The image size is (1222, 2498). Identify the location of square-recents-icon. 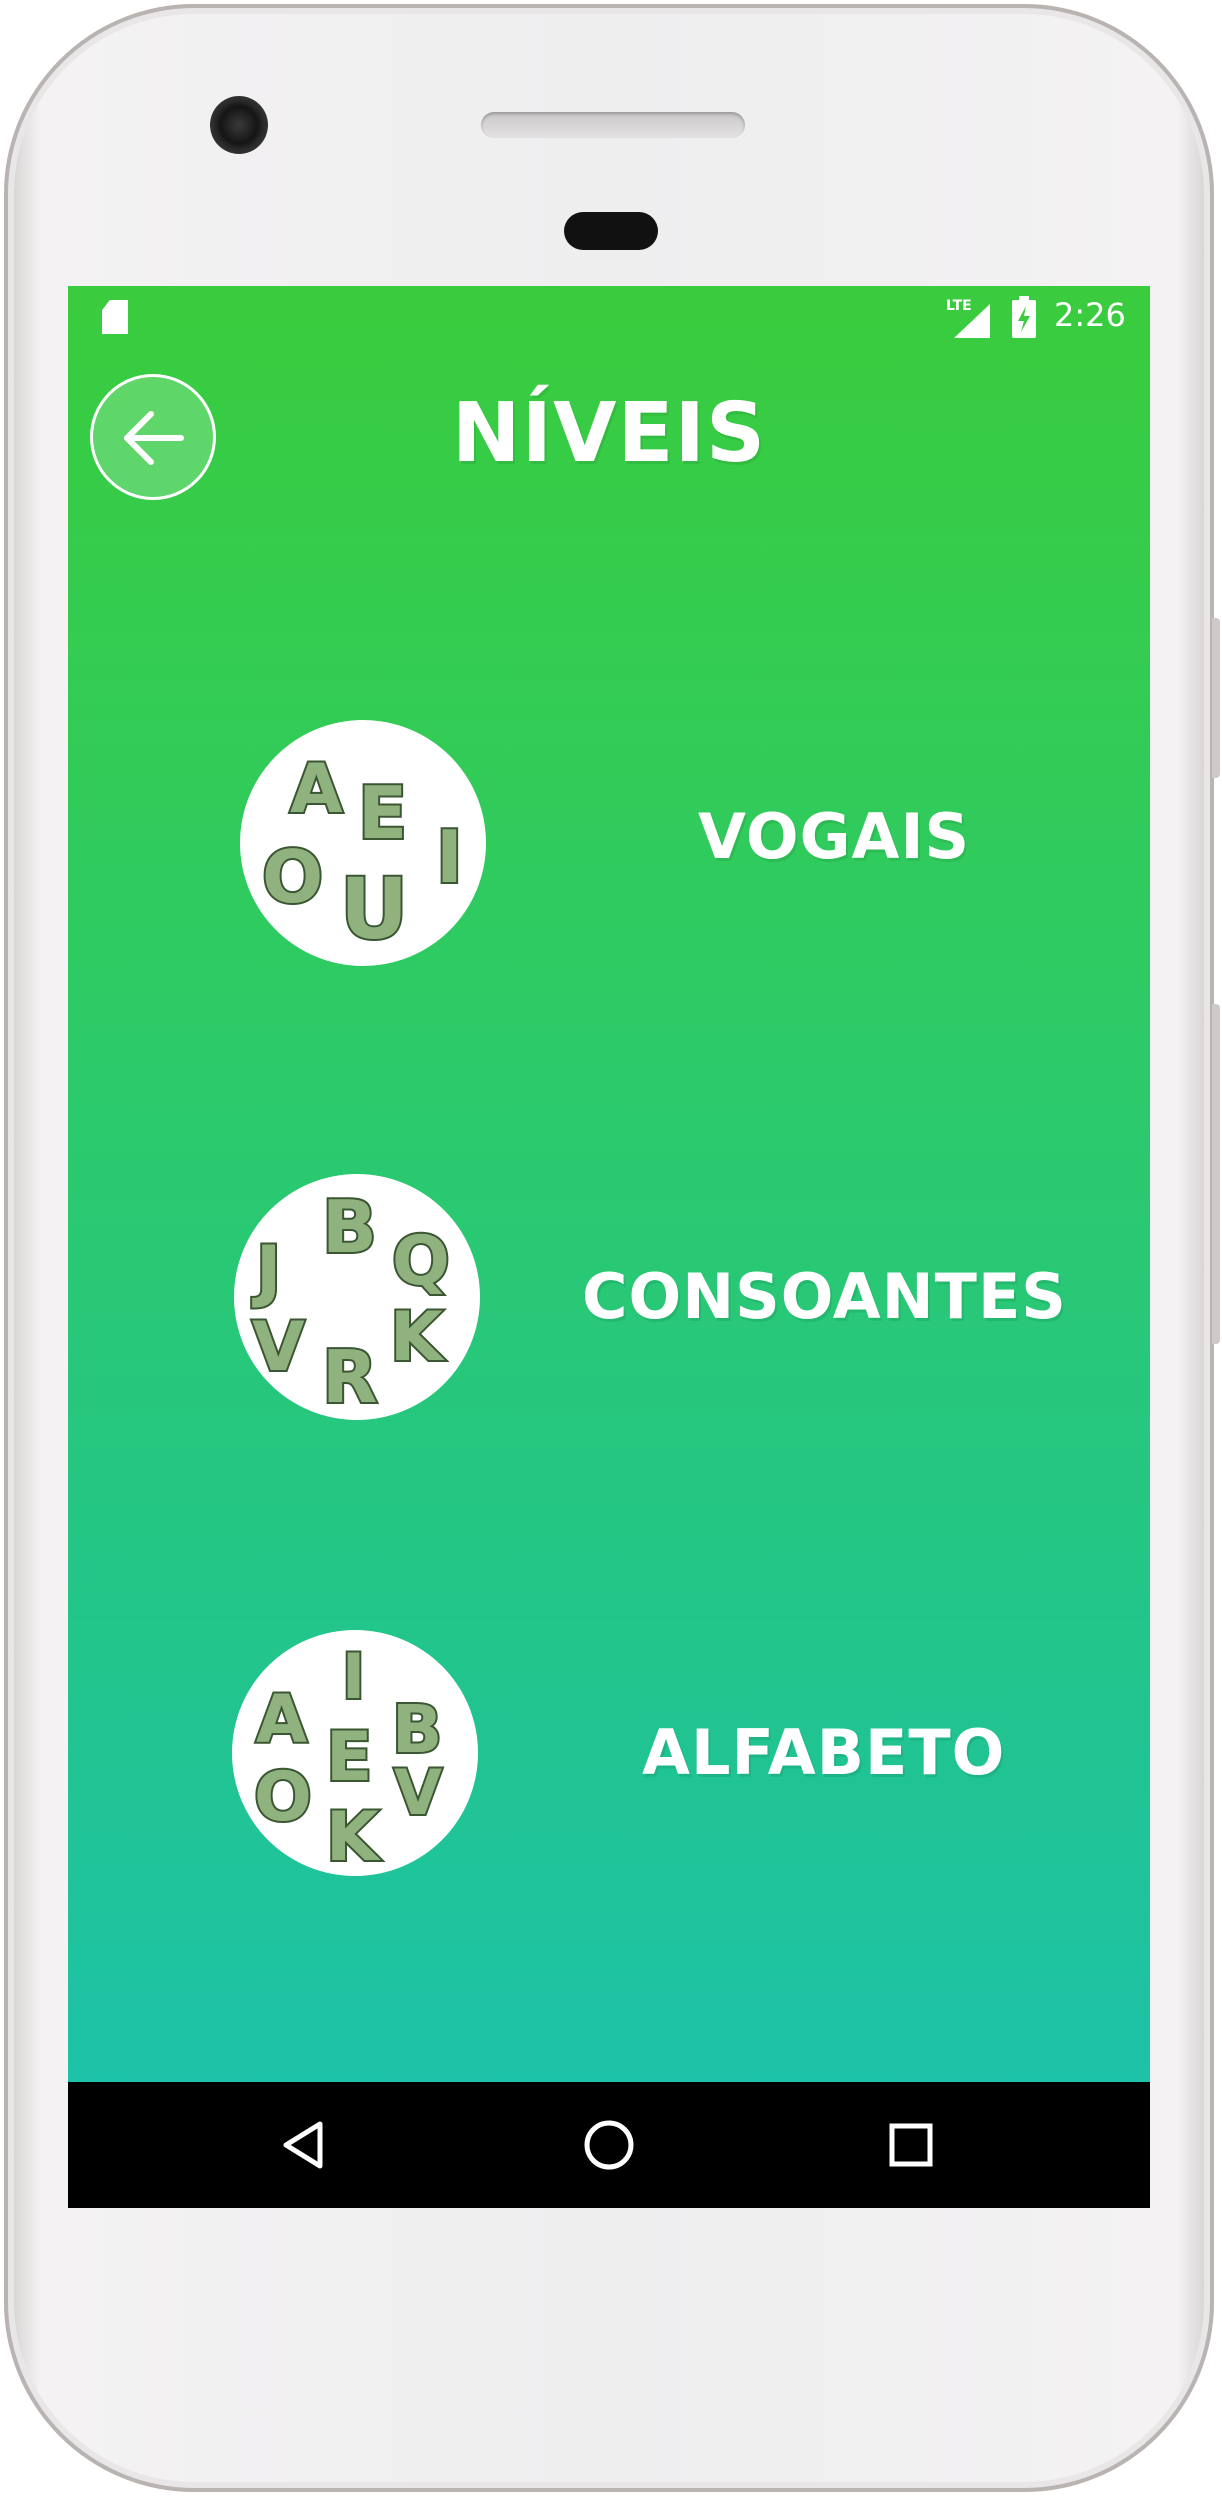
(911, 2145).